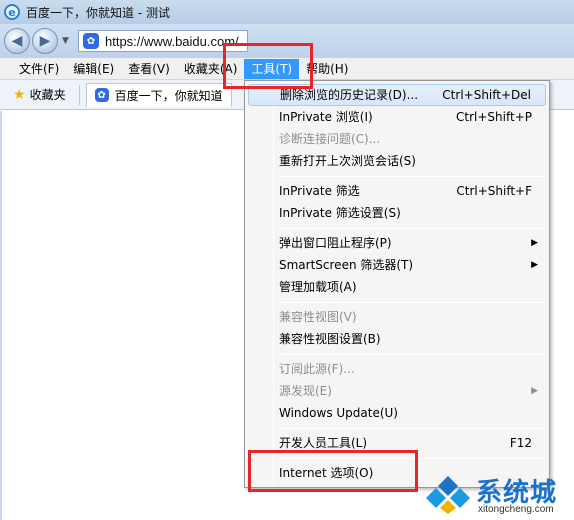  Describe the element at coordinates (268, 66) in the screenshot. I see `annotation-box-tools-menu` at that location.